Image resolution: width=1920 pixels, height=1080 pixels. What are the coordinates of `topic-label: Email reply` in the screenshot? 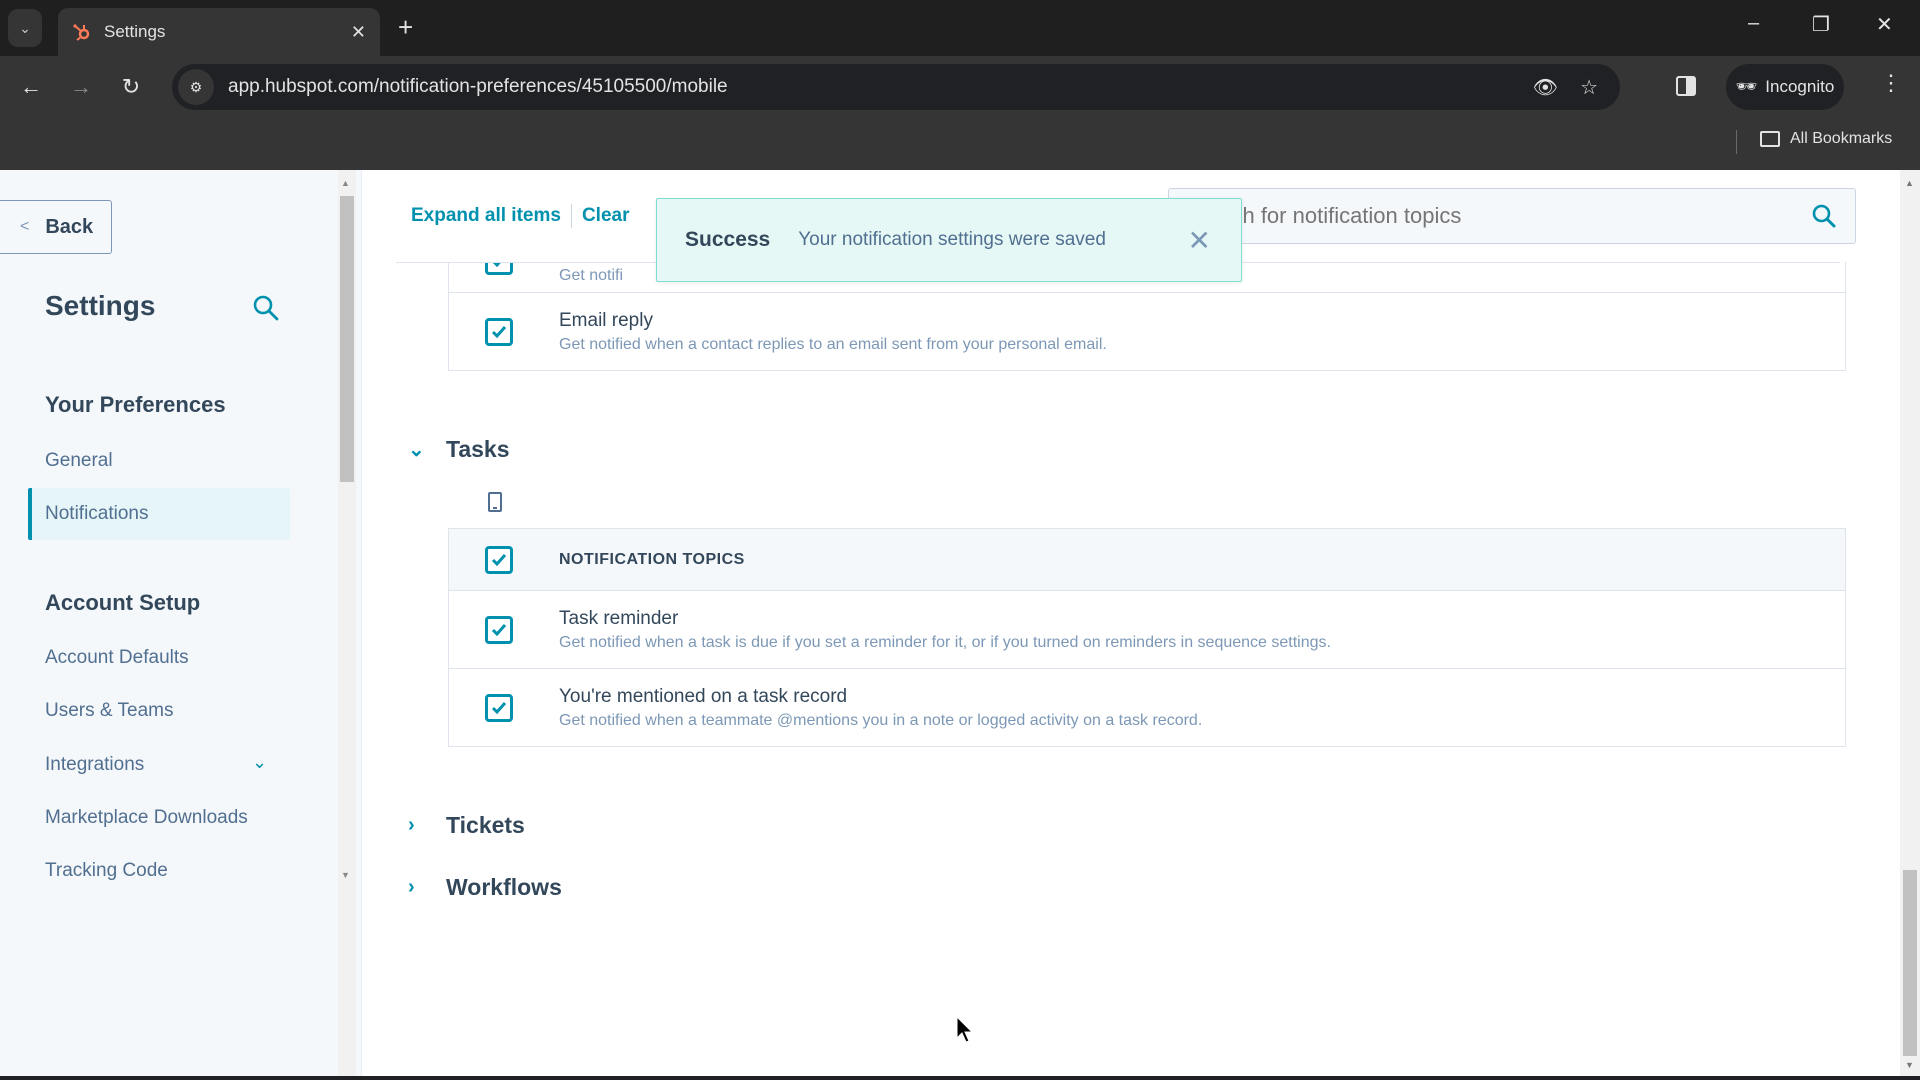 It's located at (606, 320).